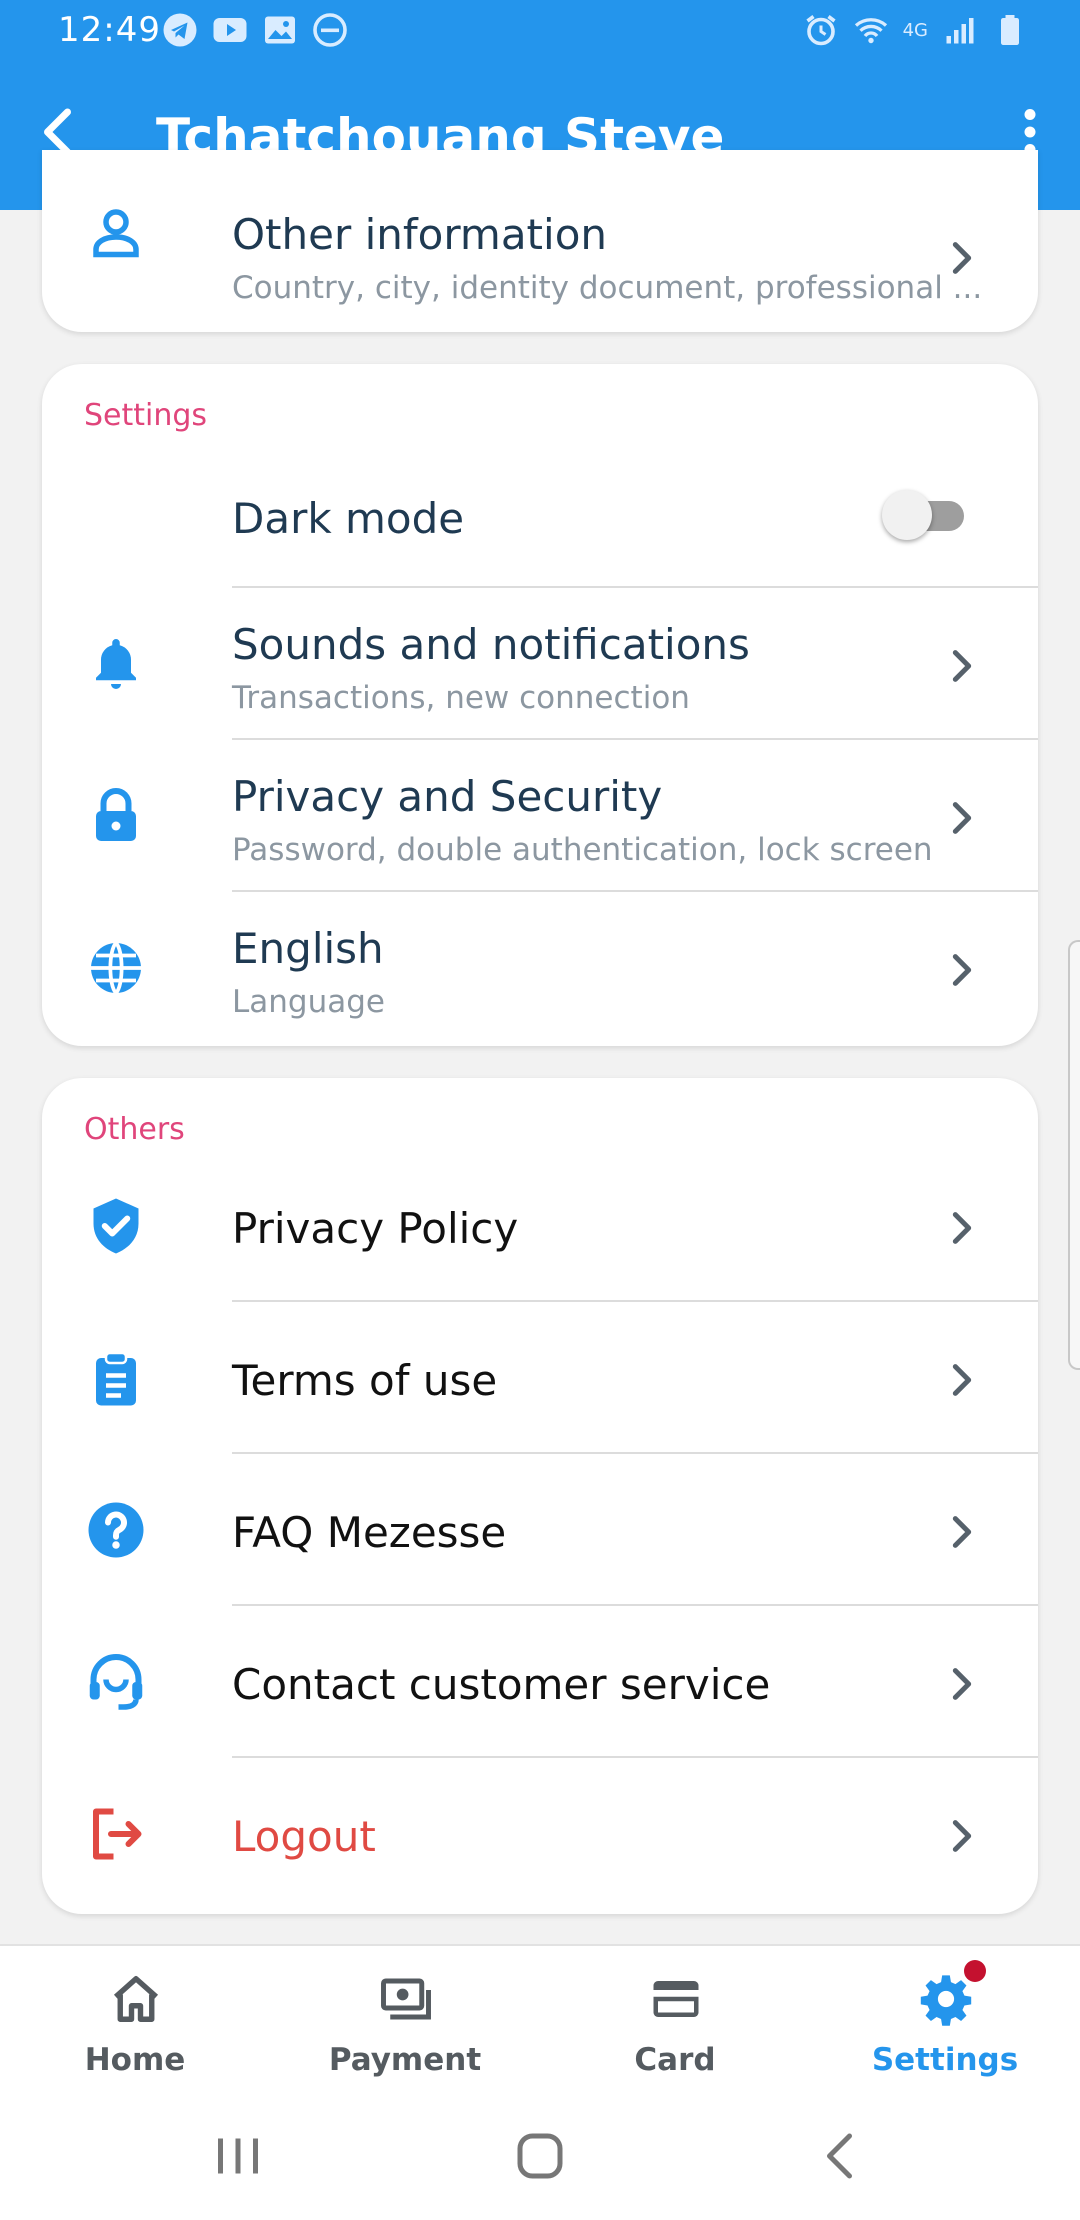 This screenshot has height=2220, width=1080. Describe the element at coordinates (330, 30) in the screenshot. I see `do-not-disturb-icon` at that location.